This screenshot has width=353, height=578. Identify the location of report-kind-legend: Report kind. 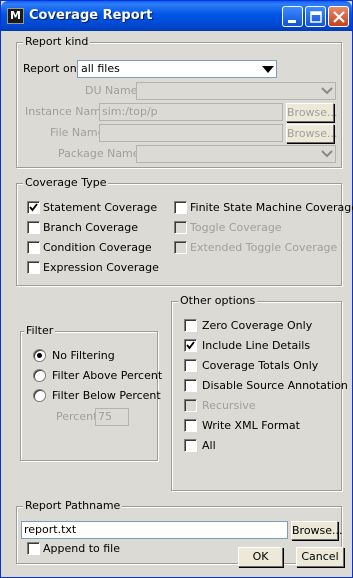
(57, 41).